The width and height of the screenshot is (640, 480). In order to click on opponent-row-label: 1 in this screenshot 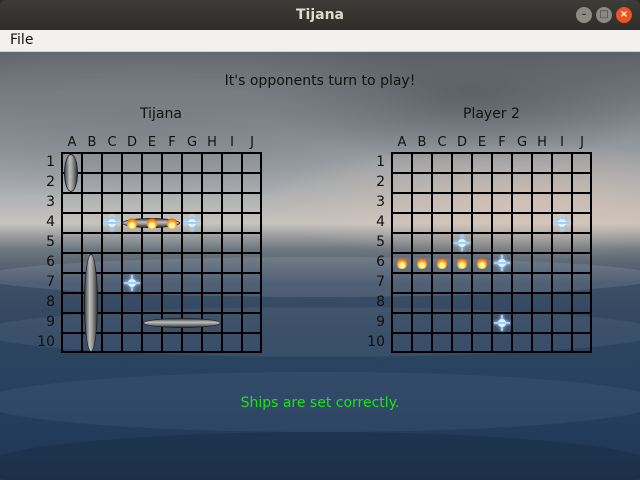, I will do `click(380, 162)`.